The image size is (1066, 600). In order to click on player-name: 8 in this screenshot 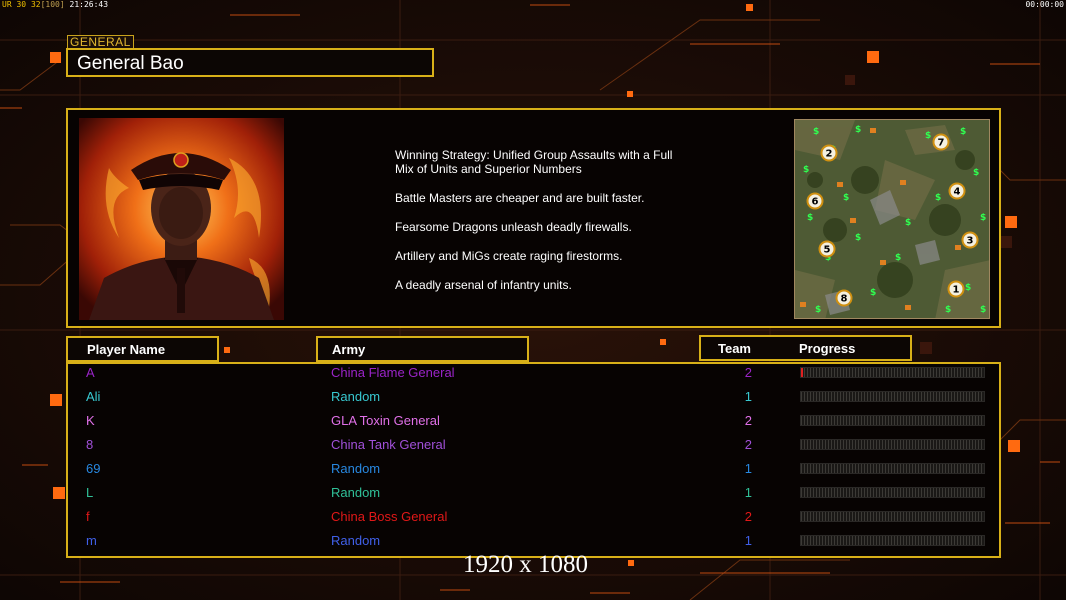, I will do `click(90, 444)`.